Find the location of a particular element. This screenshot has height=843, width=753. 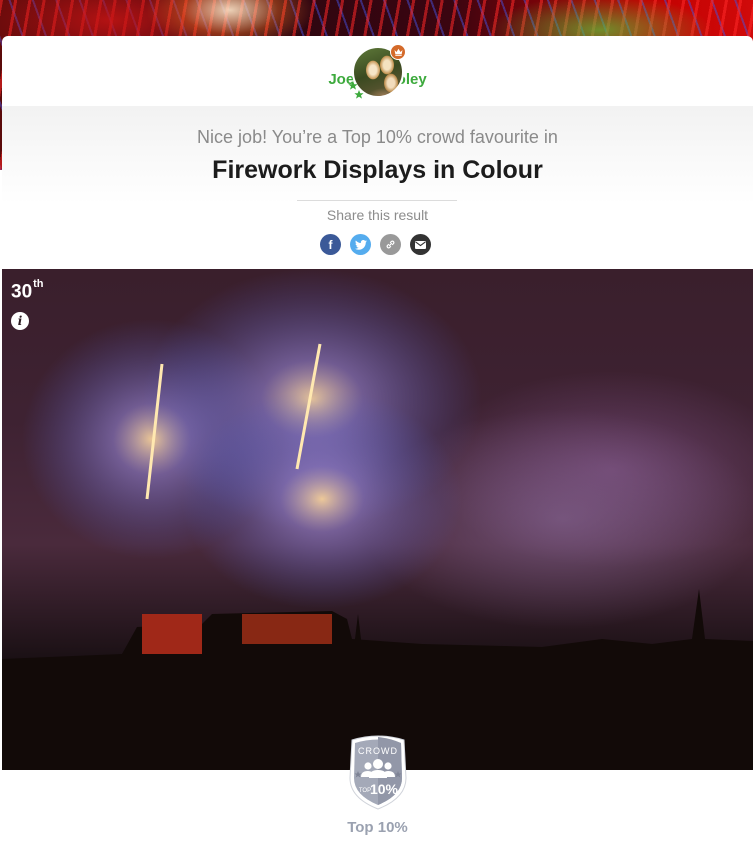

twitter-share-button is located at coordinates (360, 244).